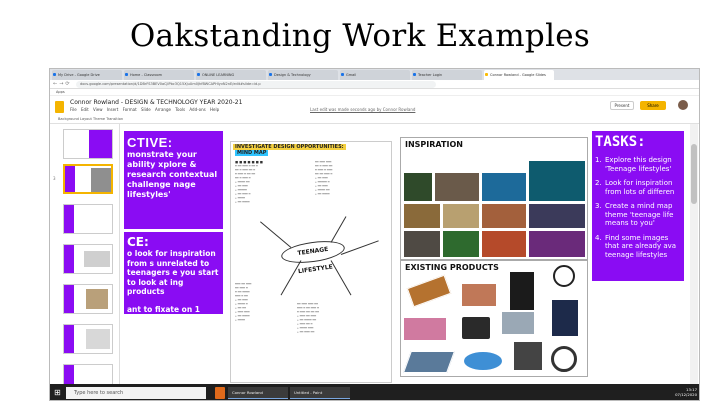 Image resolution: width=720 pixels, height=405 pixels. Describe the element at coordinates (163, 109) in the screenshot. I see `menu-arrange: Arrange` at that location.